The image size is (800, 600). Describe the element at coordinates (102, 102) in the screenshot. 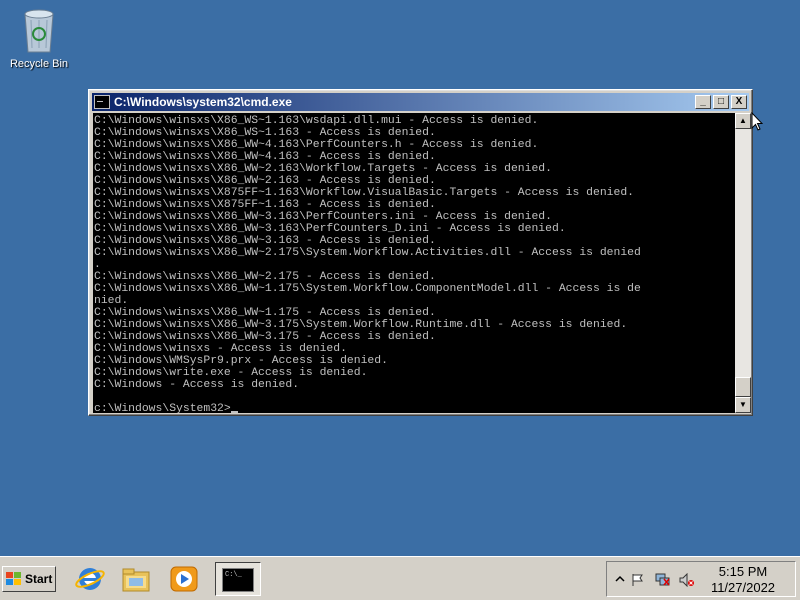

I see `cmd-window-icon` at that location.